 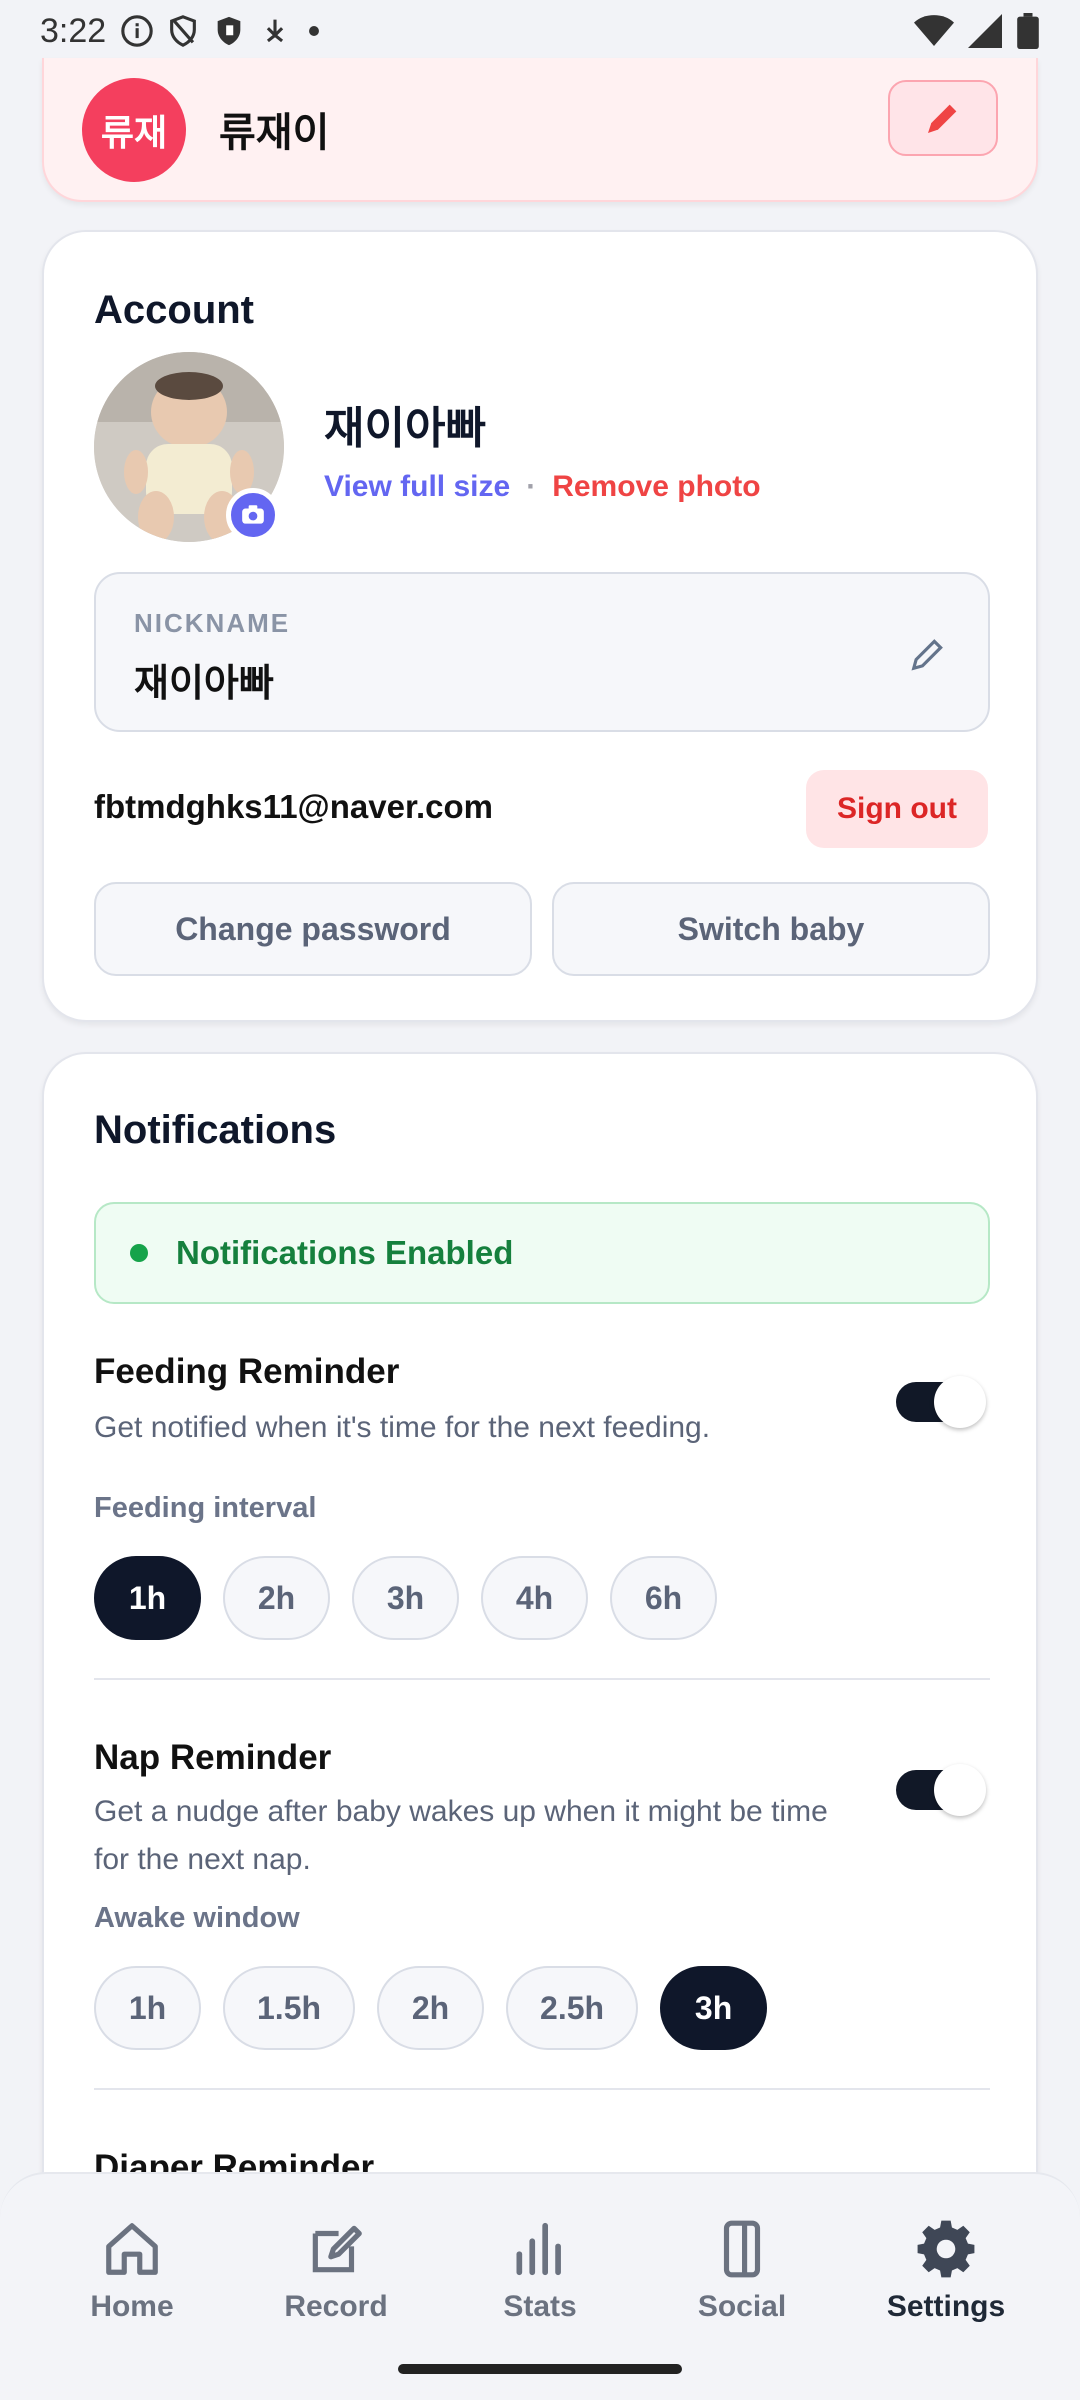 I want to click on shield-off-icon, so click(x=183, y=31).